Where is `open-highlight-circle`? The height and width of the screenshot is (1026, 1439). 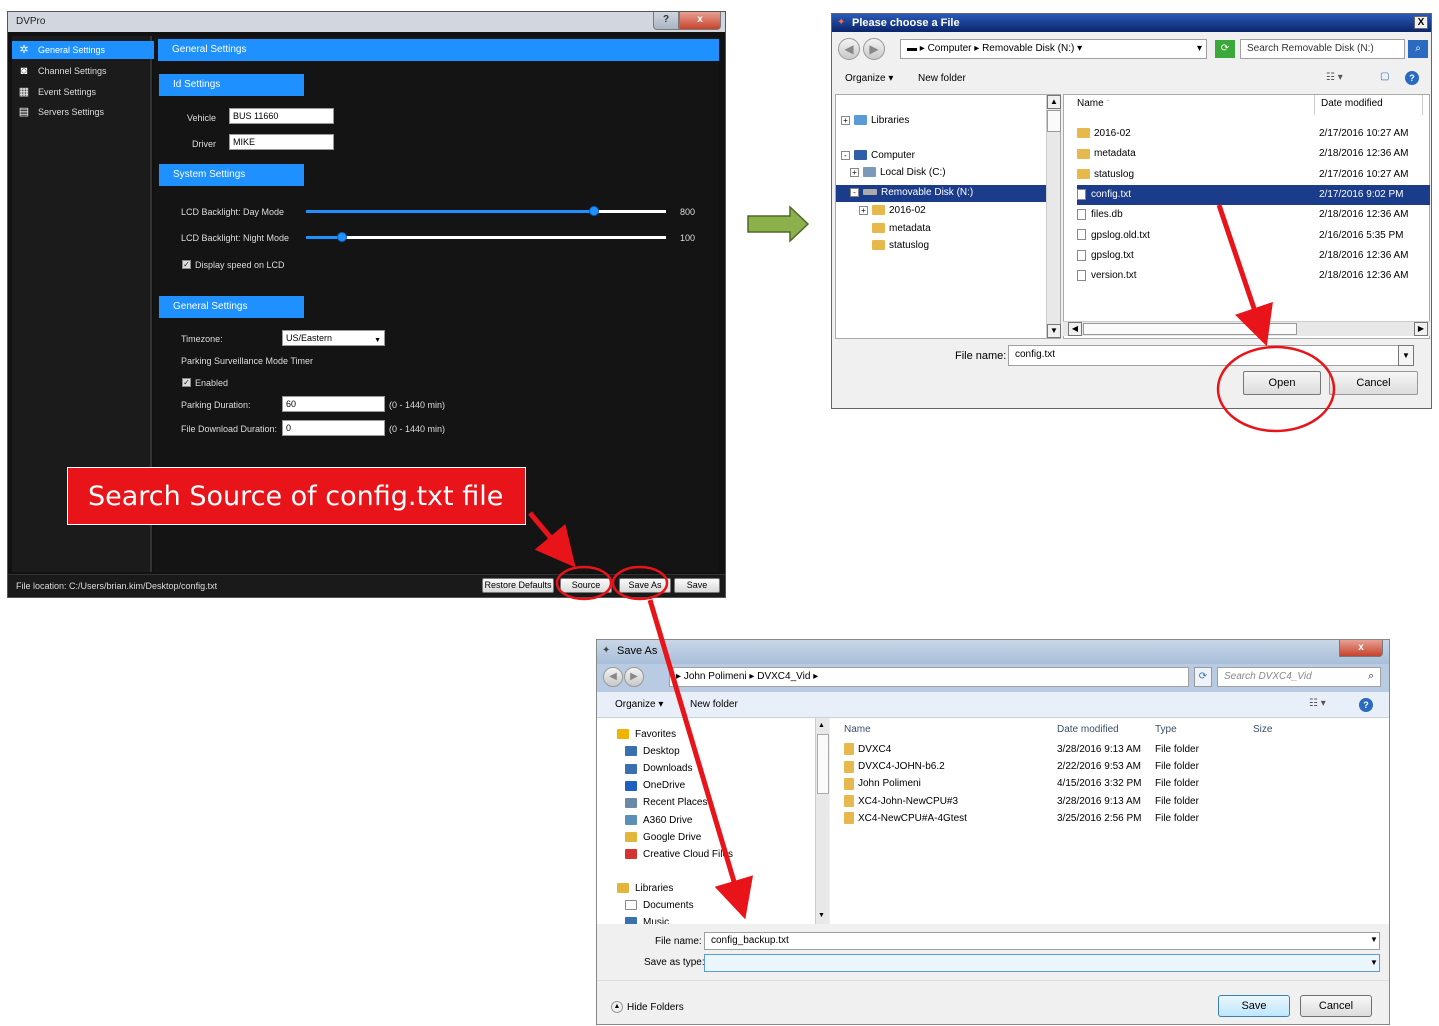 open-highlight-circle is located at coordinates (1276, 389).